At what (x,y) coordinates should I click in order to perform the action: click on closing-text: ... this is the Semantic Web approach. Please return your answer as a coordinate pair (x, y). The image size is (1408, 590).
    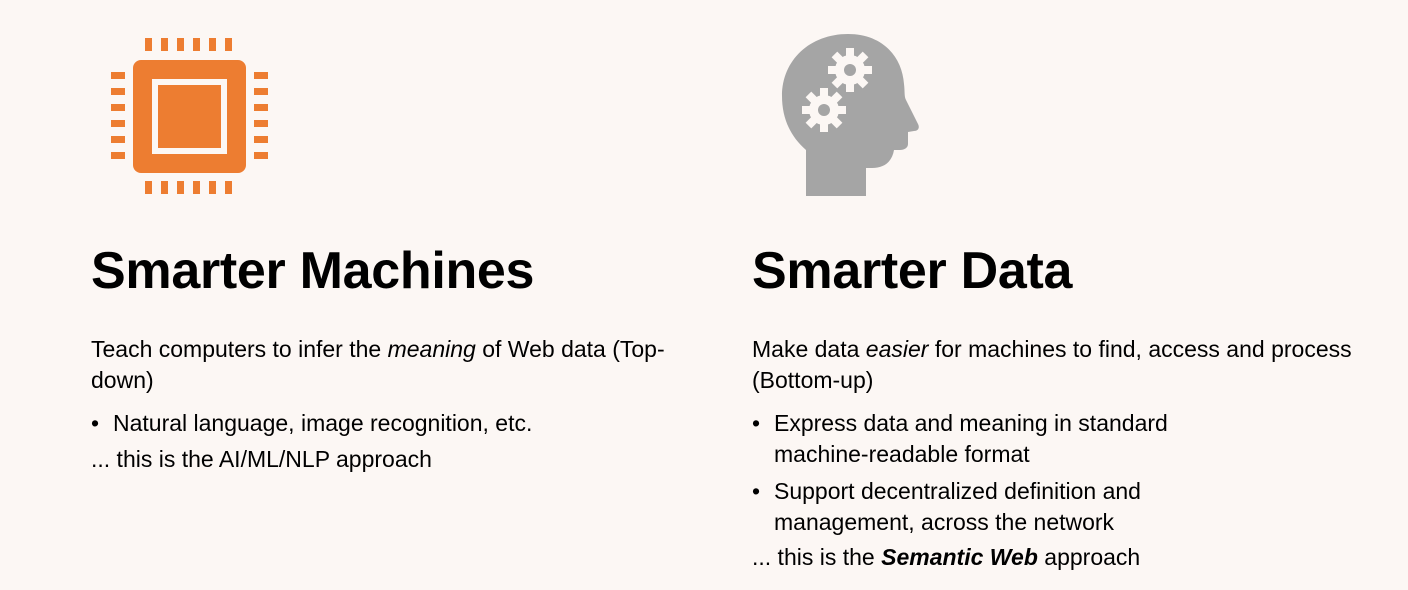
    Looking at the image, I should click on (946, 557).